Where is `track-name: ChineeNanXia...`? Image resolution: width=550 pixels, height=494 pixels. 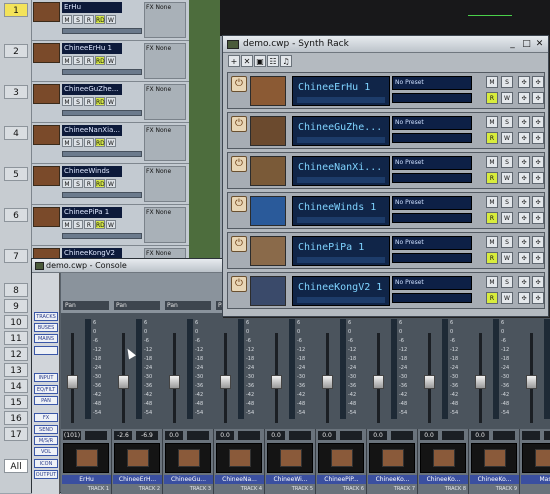 track-name: ChineeNanXia... is located at coordinates (92, 130).